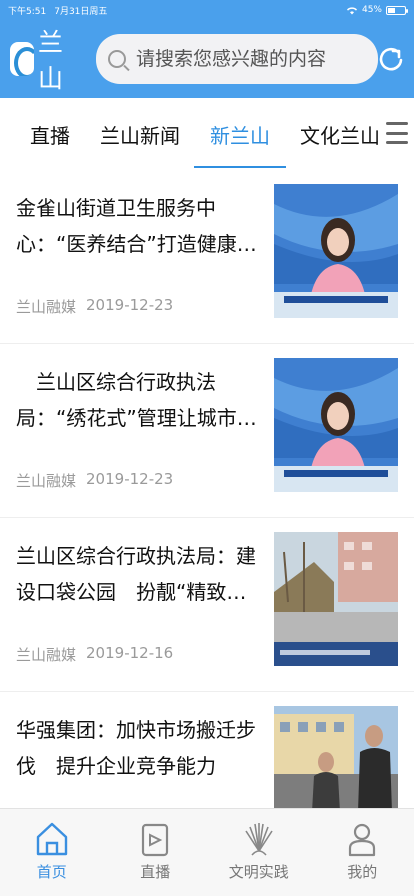 The image size is (414, 896). What do you see at coordinates (155, 872) in the screenshot?
I see `tabbar-live-label: 直播` at bounding box center [155, 872].